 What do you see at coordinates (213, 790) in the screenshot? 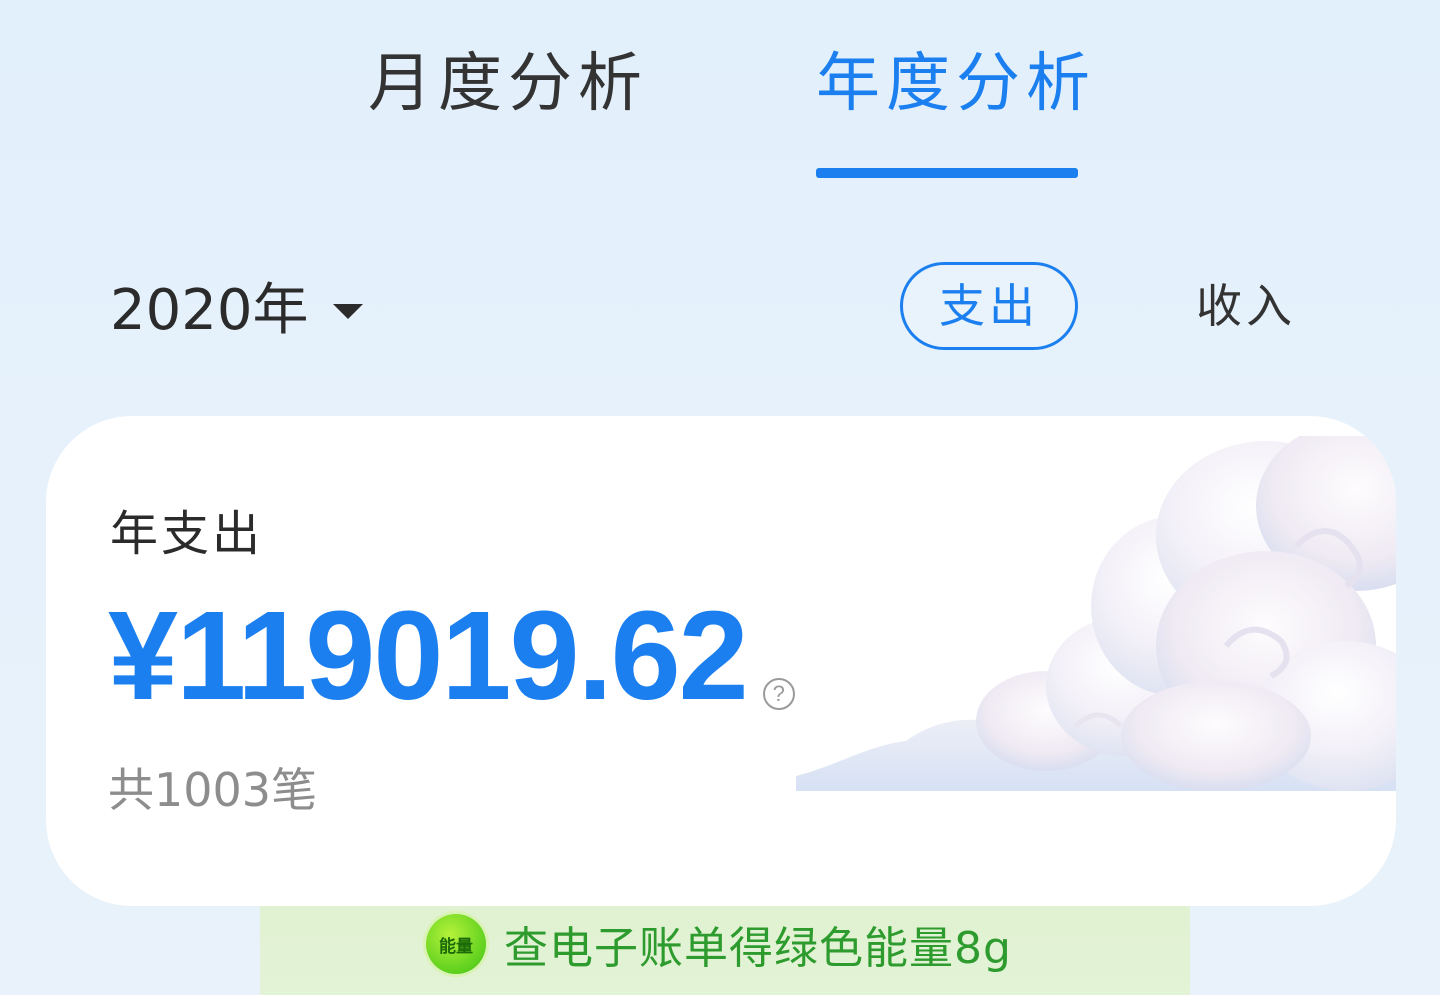
I see `transaction-count: 共1003笔` at bounding box center [213, 790].